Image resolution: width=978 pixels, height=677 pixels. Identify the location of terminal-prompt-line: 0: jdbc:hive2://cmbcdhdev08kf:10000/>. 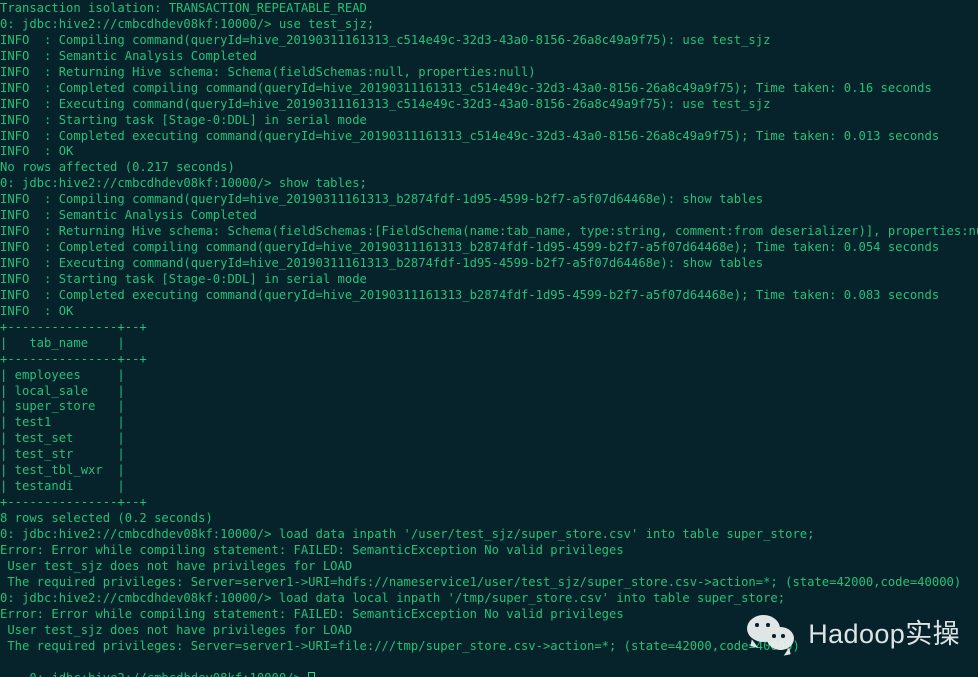
(158, 666).